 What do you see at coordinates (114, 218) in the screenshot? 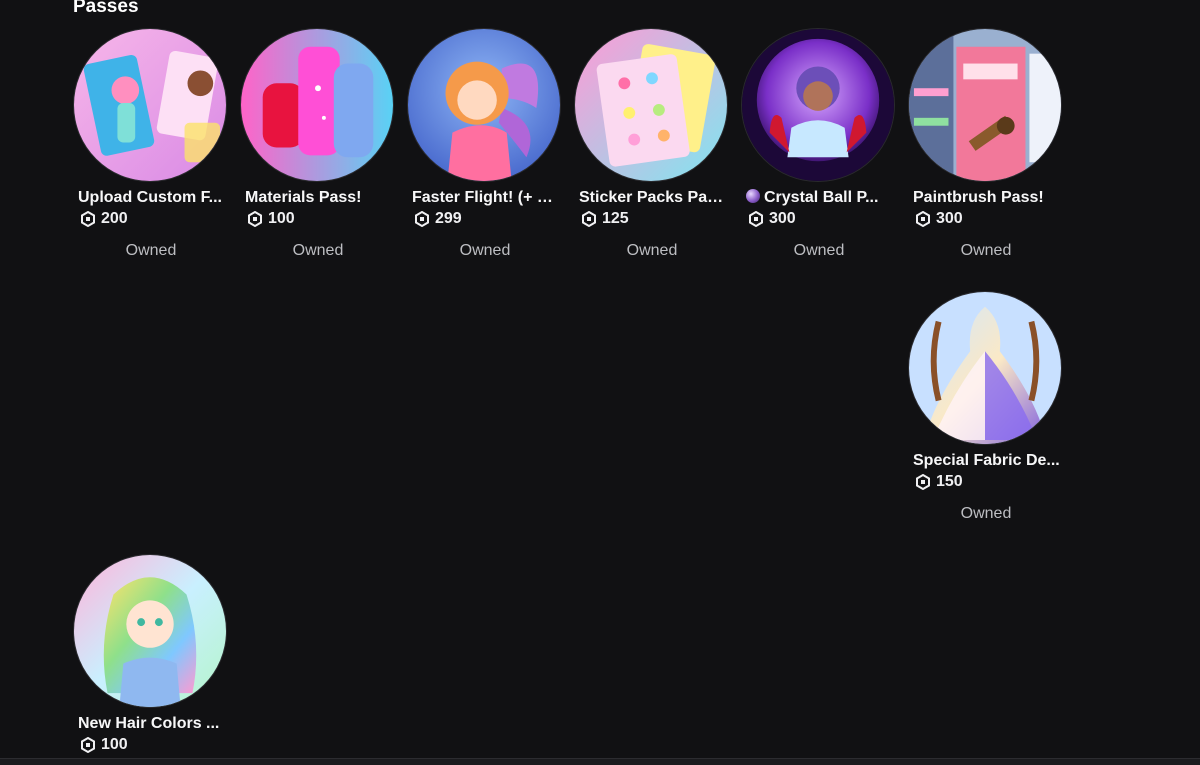
I see `pass-price-value: 200` at bounding box center [114, 218].